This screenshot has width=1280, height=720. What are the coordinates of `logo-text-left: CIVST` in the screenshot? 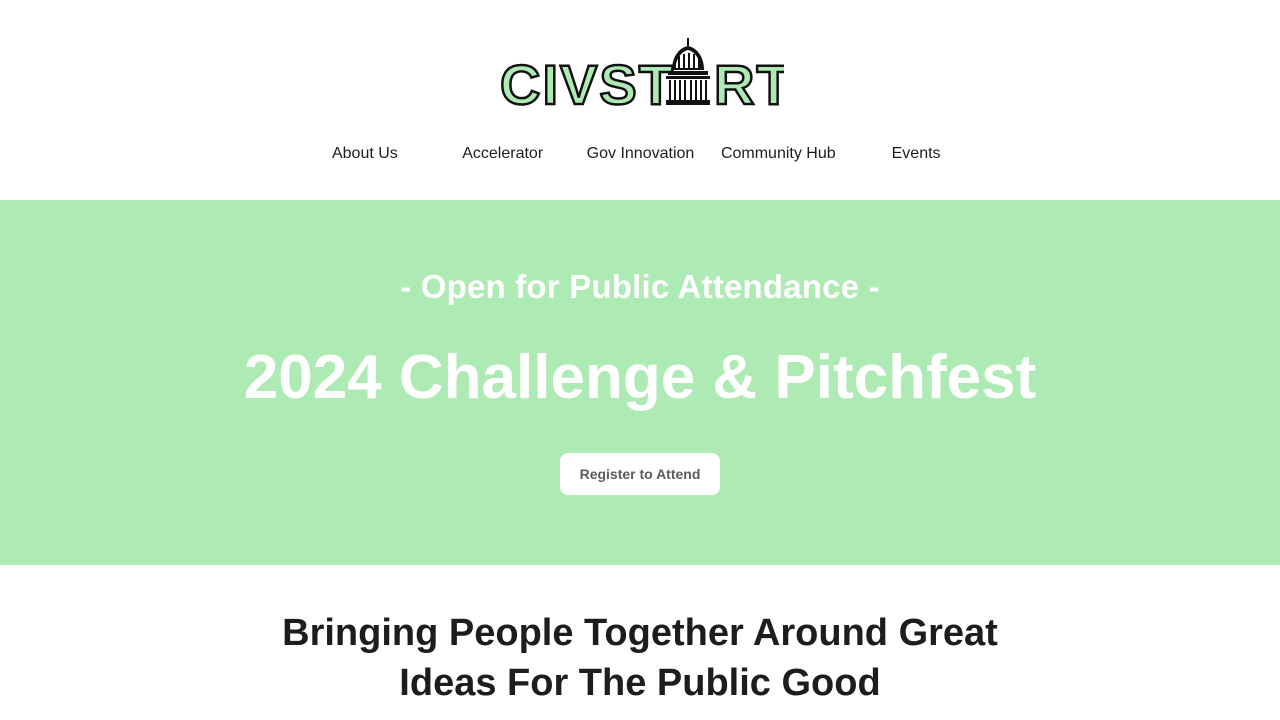 It's located at (587, 80).